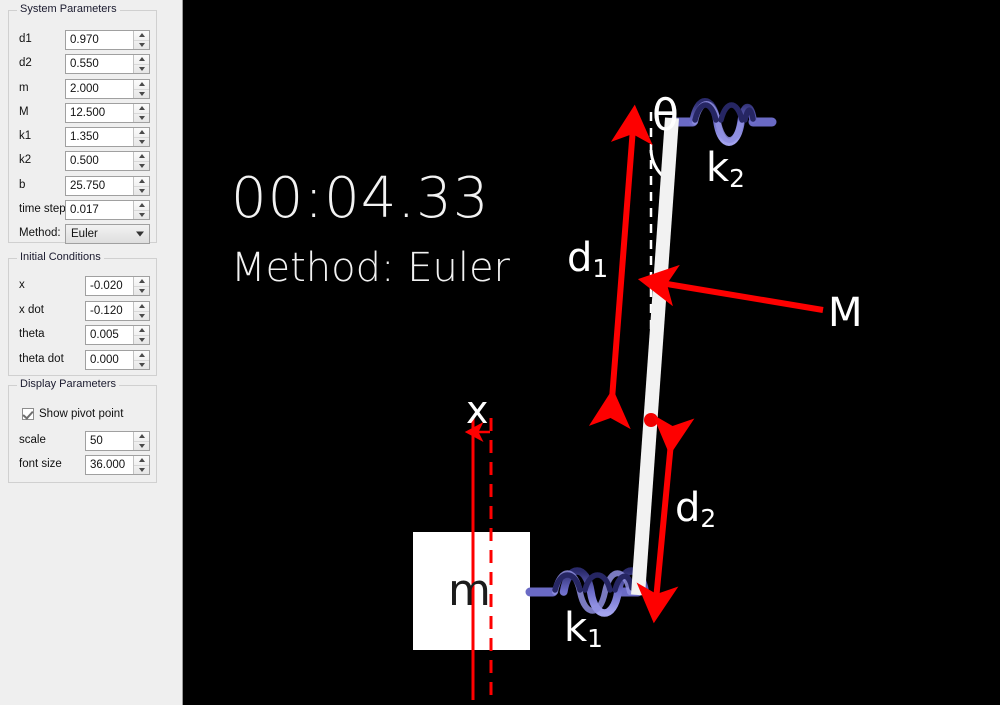  What do you see at coordinates (695, 509) in the screenshot?
I see `label-d2-symbol: d2` at bounding box center [695, 509].